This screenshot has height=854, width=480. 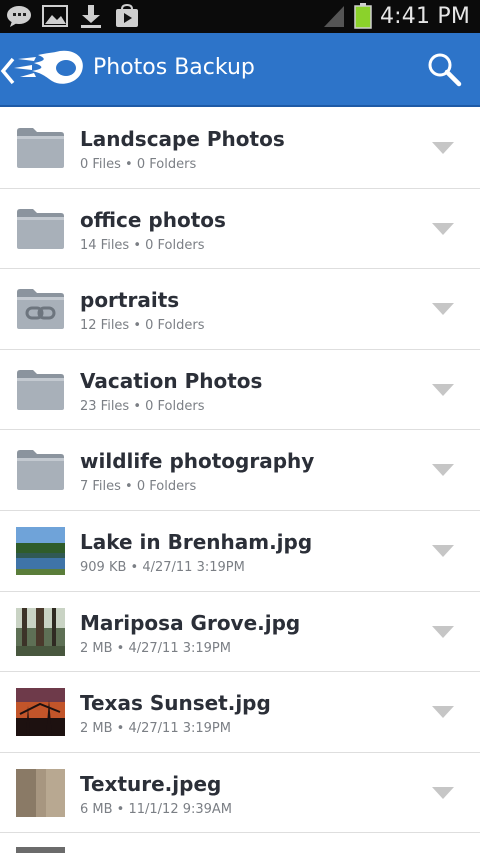 I want to click on item-name: Mariposa Grove.jpg, so click(x=190, y=622).